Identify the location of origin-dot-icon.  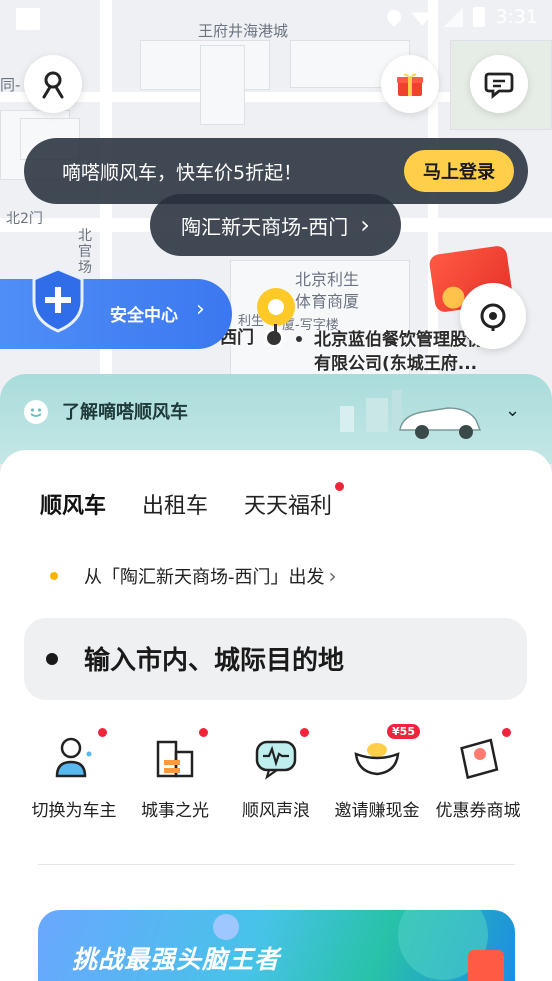
(54, 576).